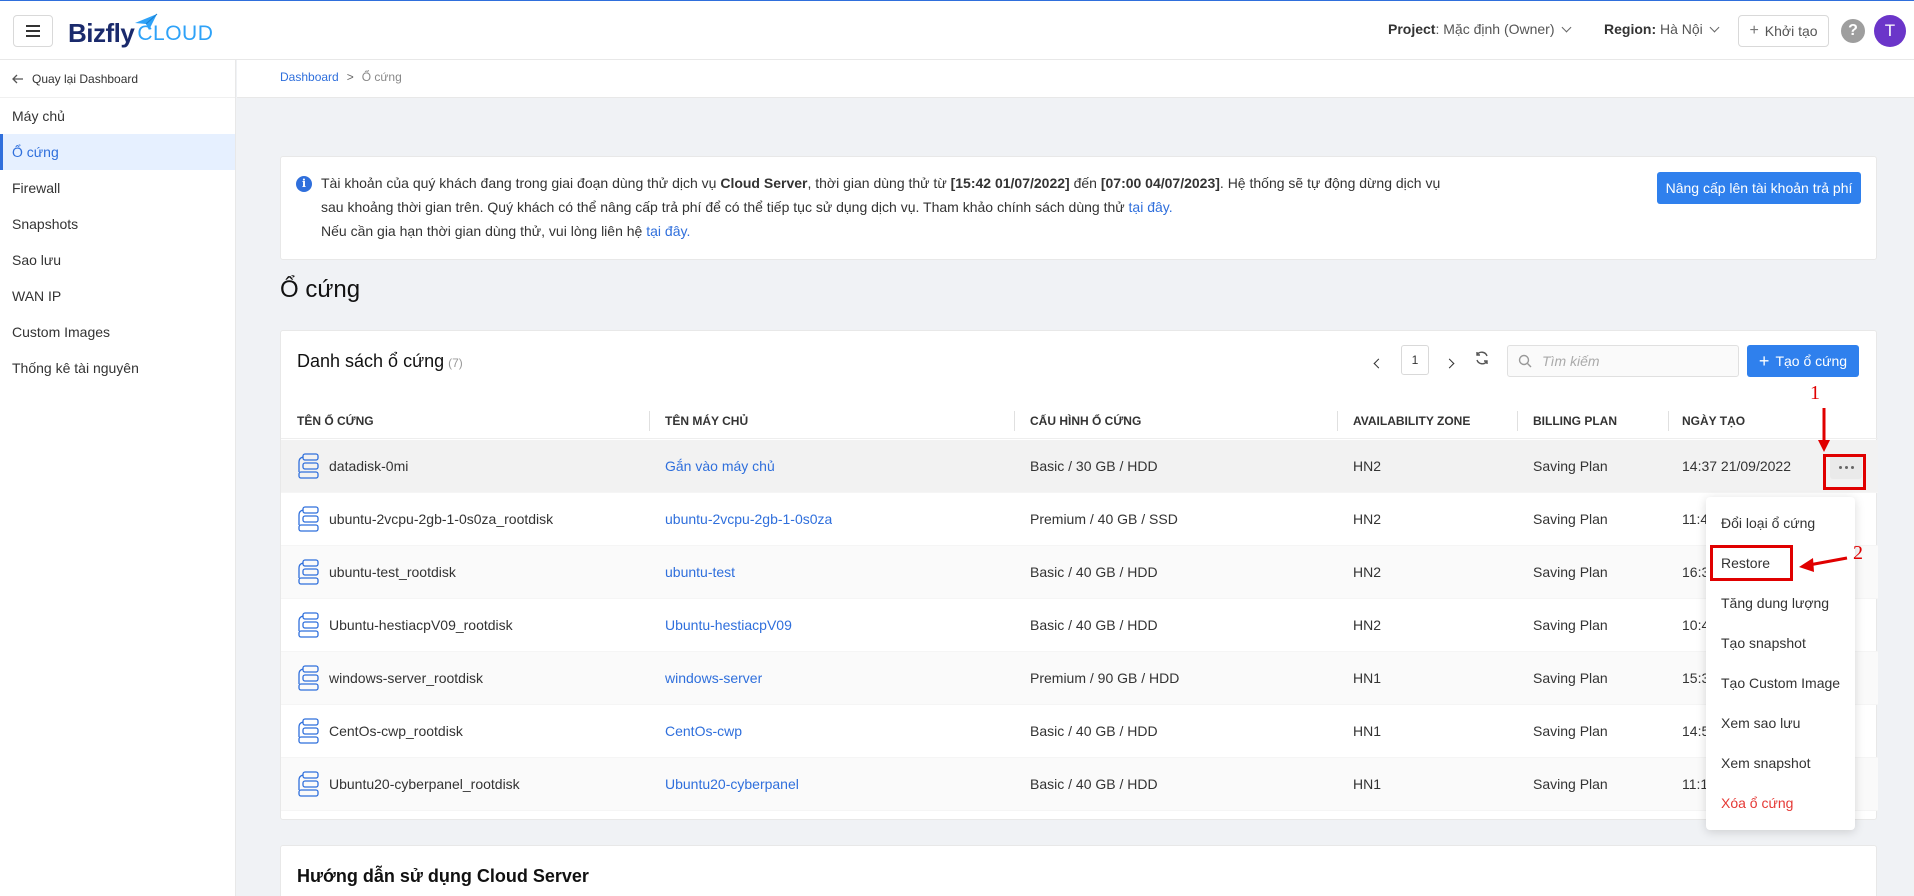 The width and height of the screenshot is (1914, 896). What do you see at coordinates (1415, 360) in the screenshot?
I see `pagination-current-page: 1` at bounding box center [1415, 360].